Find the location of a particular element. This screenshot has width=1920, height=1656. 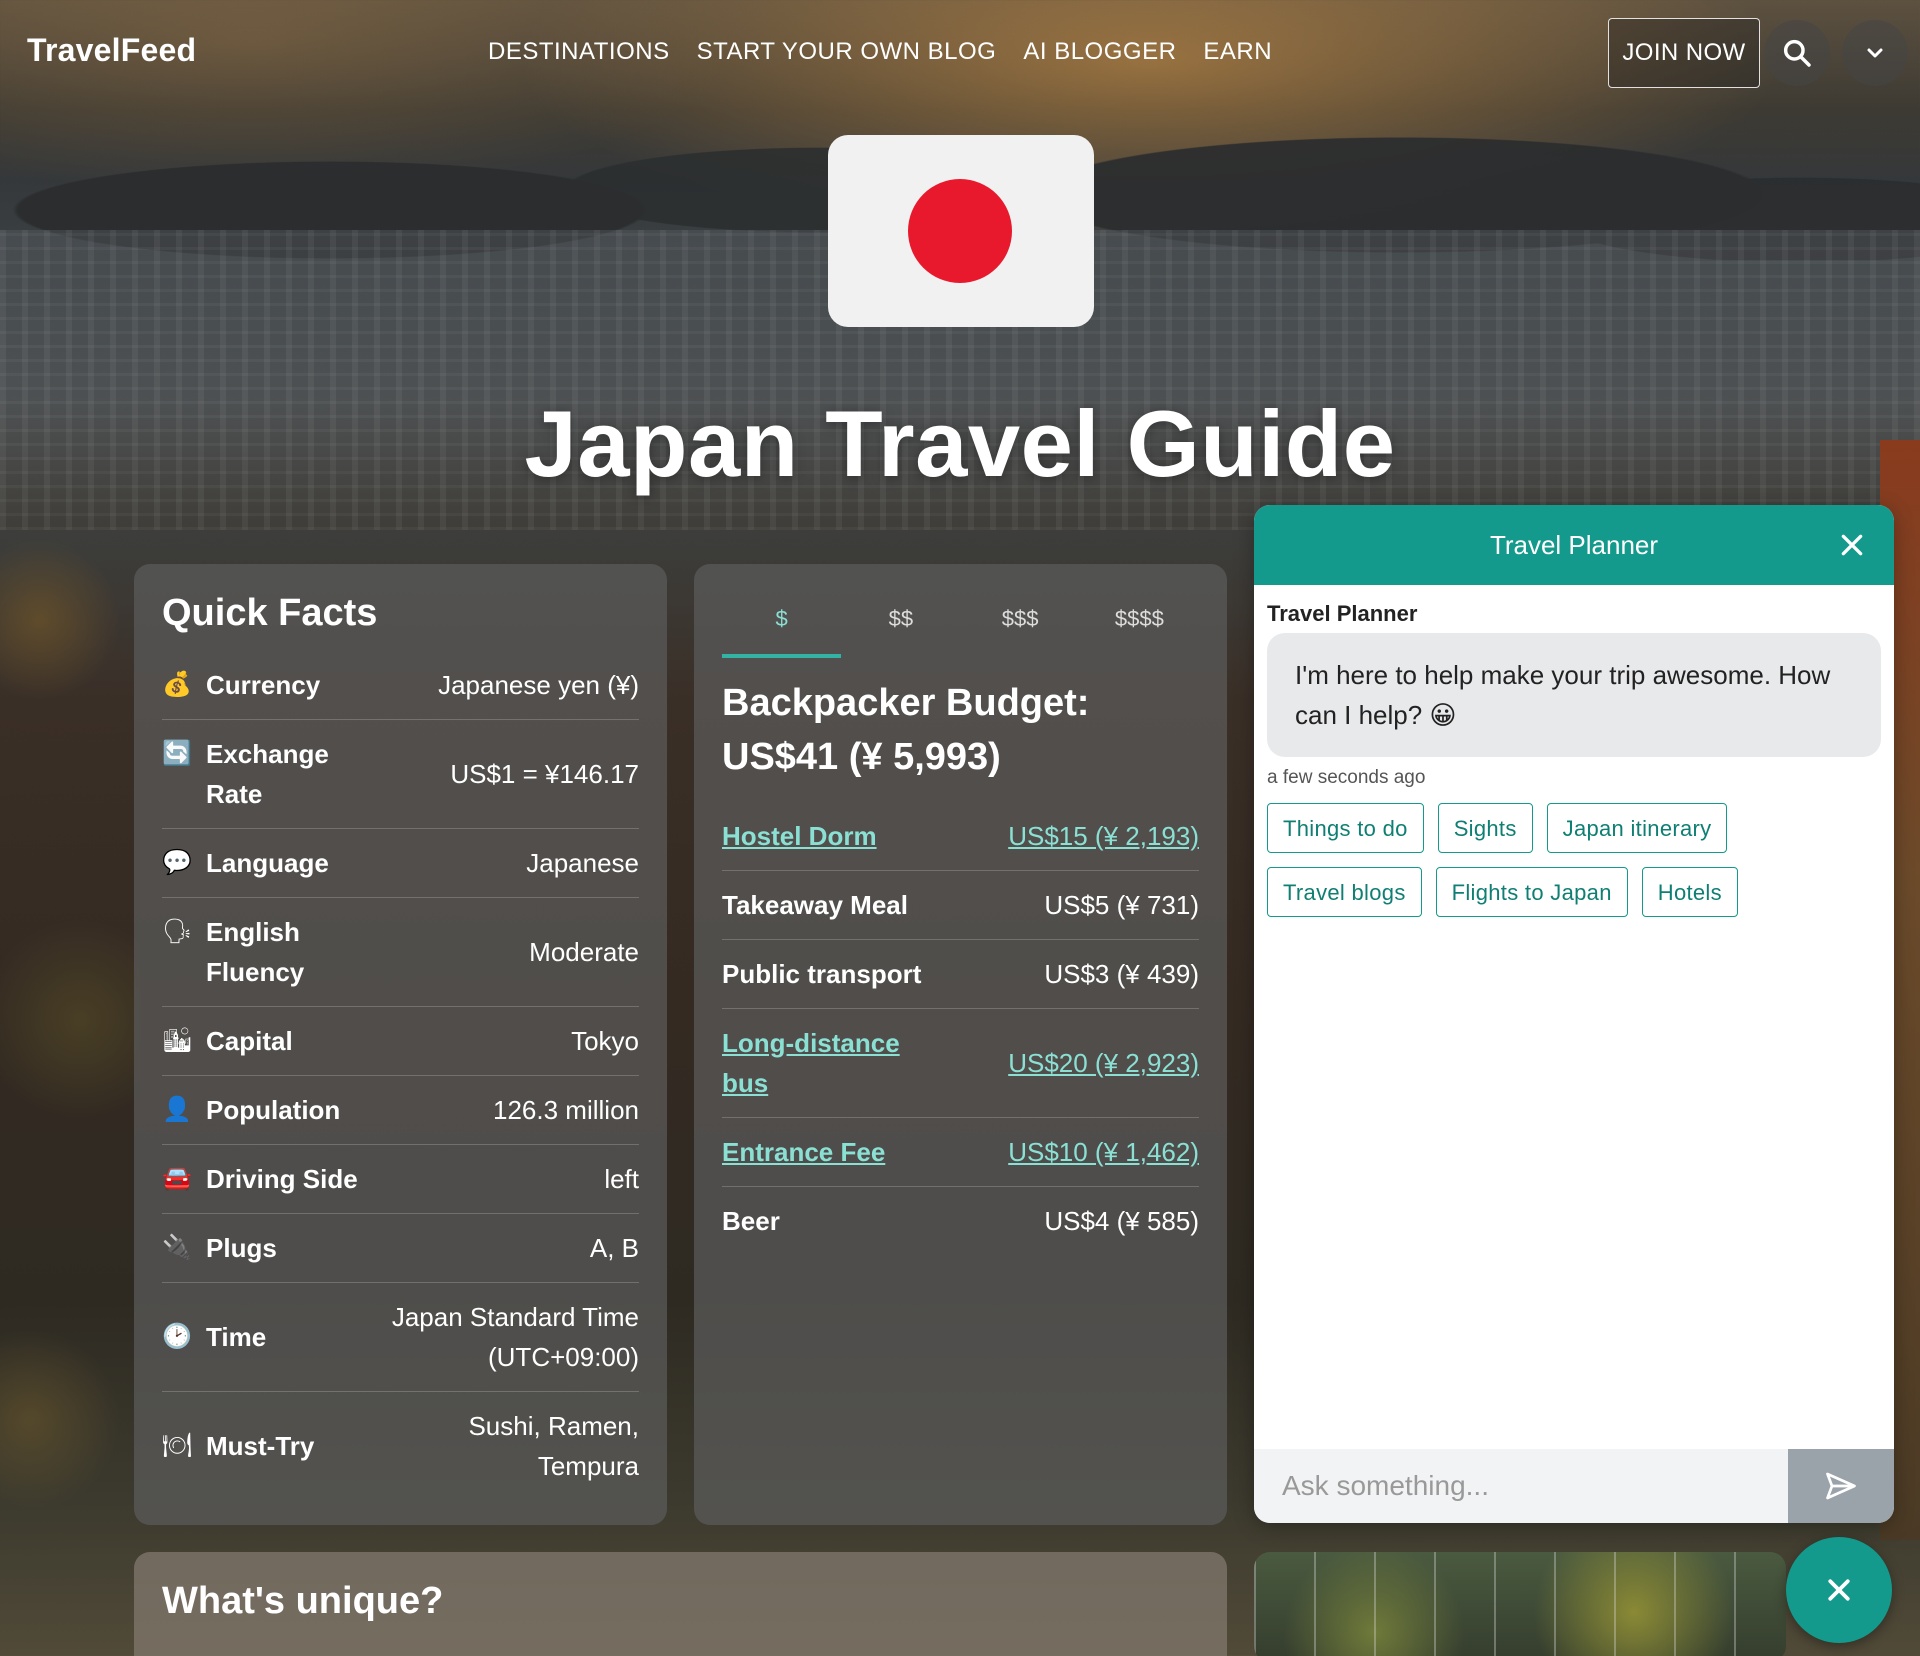

fact-value: left is located at coordinates (621, 1179).